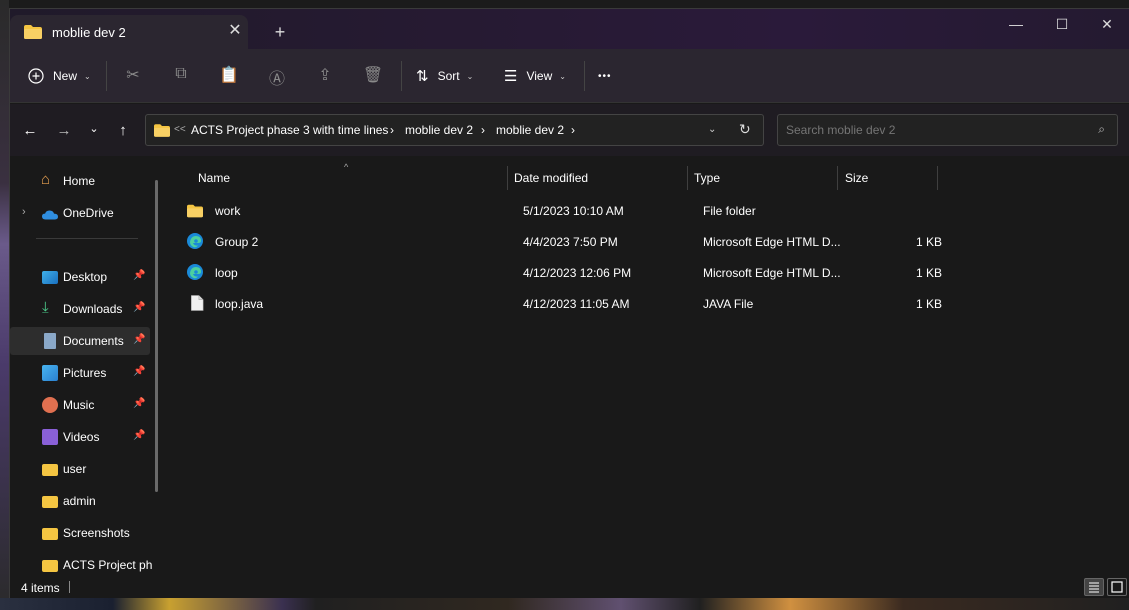 The height and width of the screenshot is (610, 1129). Describe the element at coordinates (50, 215) in the screenshot. I see `cloud-icon` at that location.